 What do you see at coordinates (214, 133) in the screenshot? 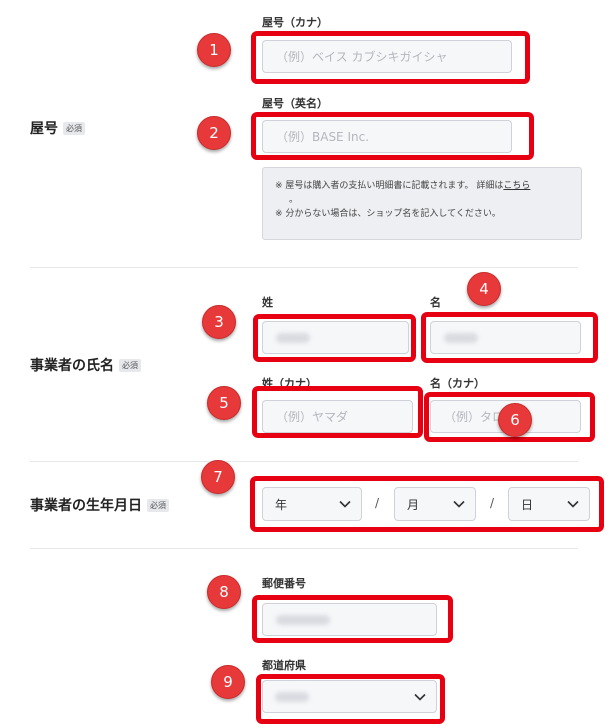
I see `marker-2: 2` at bounding box center [214, 133].